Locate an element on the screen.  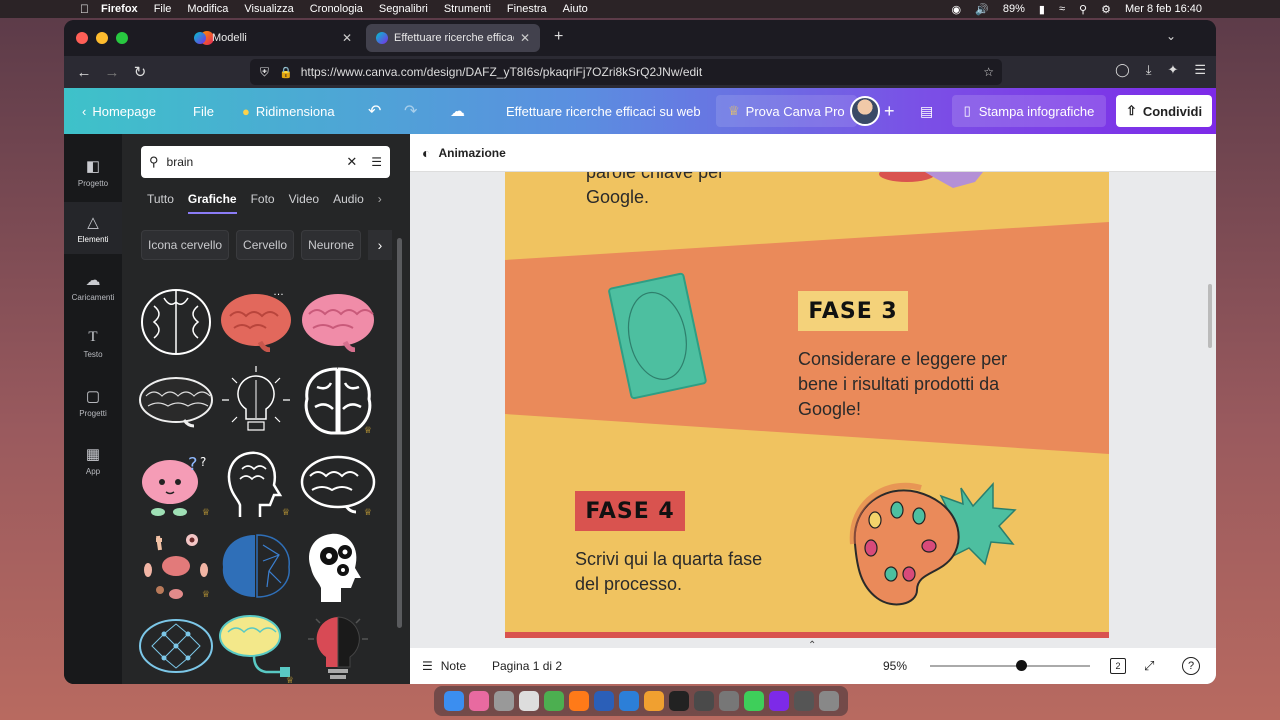
share-button: ⇧ Condividi is located at coordinates (1164, 111).